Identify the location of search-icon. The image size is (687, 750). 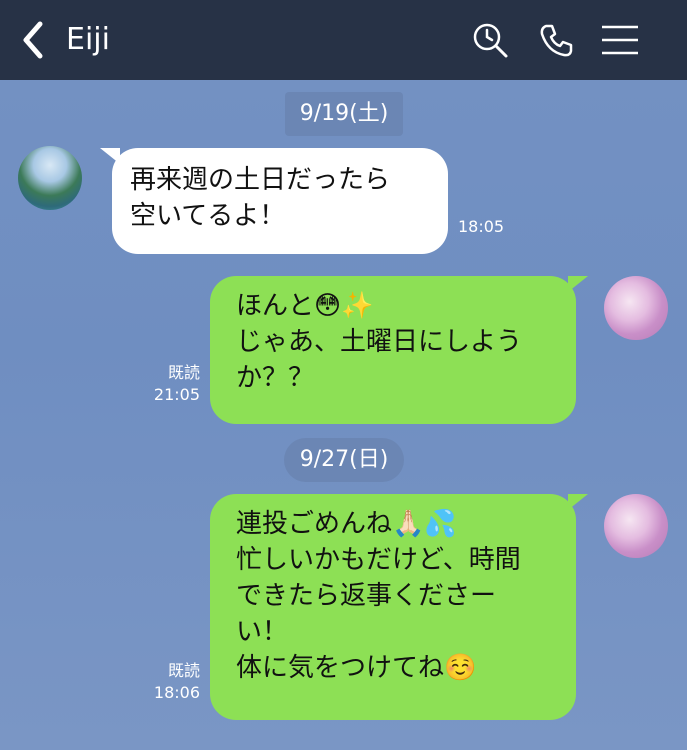
(490, 40).